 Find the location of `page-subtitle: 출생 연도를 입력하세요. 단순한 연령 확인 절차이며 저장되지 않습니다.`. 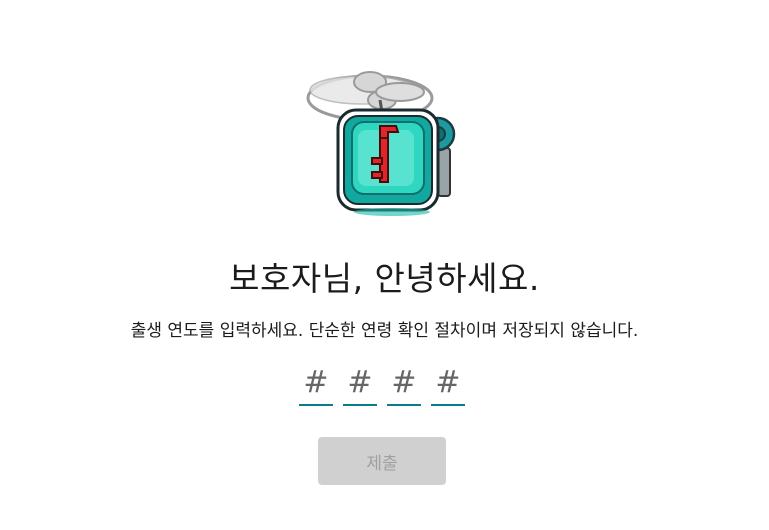

page-subtitle: 출생 연도를 입력하세요. 단순한 연령 확인 절차이며 저장되지 않습니다. is located at coordinates (384, 331).